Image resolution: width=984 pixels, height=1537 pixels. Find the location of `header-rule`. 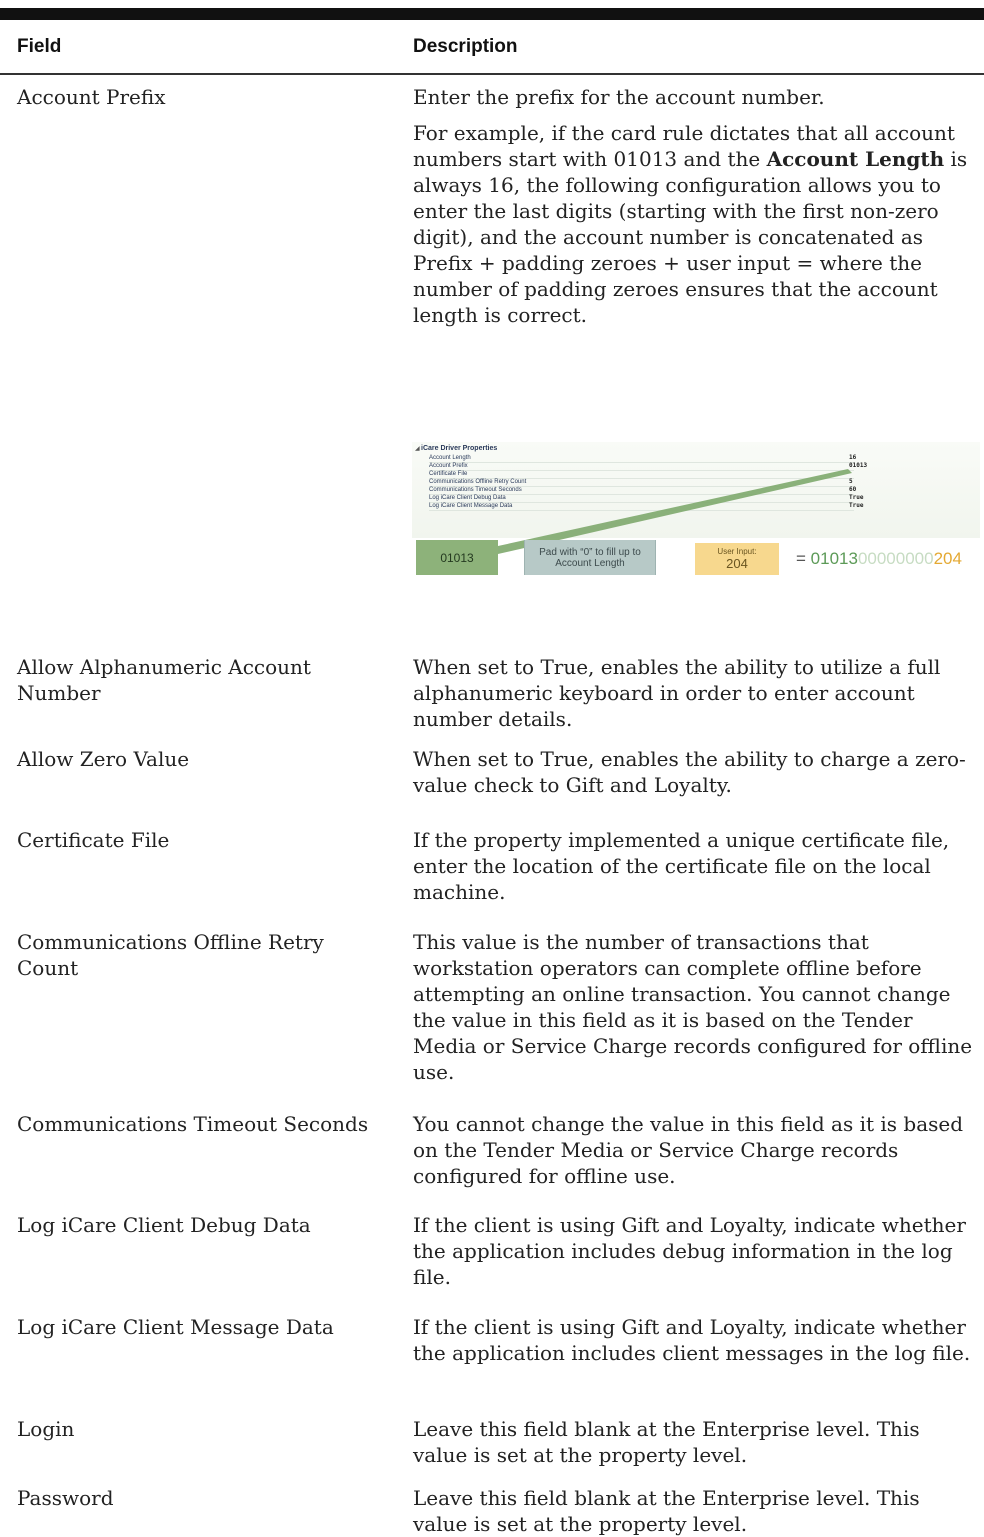

header-rule is located at coordinates (492, 74).